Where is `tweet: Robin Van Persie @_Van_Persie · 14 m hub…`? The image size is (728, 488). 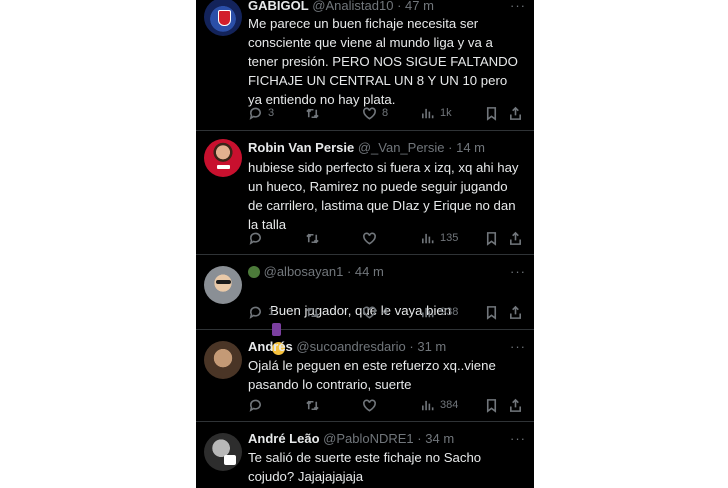
tweet: Robin Van Persie @_Van_Persie · 14 m hub… is located at coordinates (365, 193).